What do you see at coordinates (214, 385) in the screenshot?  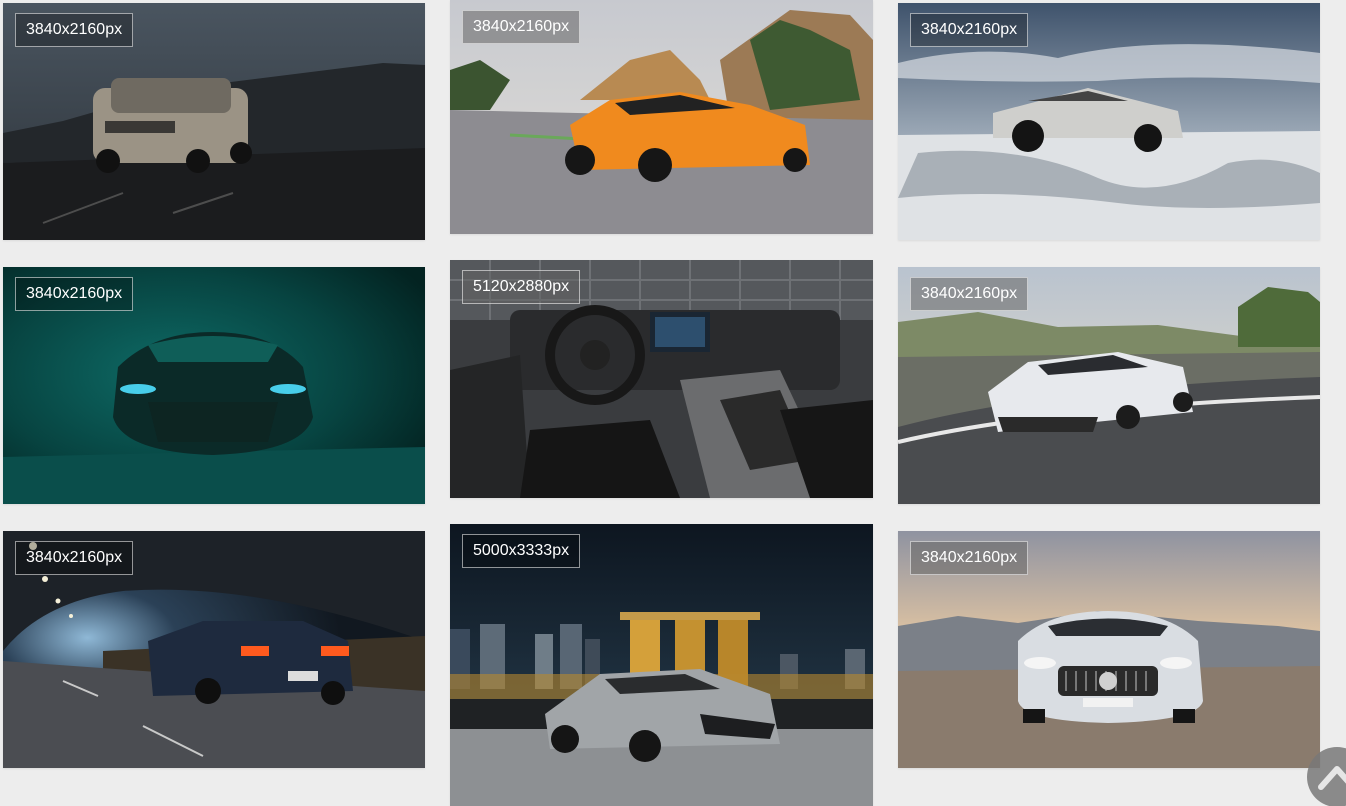 I see `gallery-item-teal-coupe: 3840x2160px` at bounding box center [214, 385].